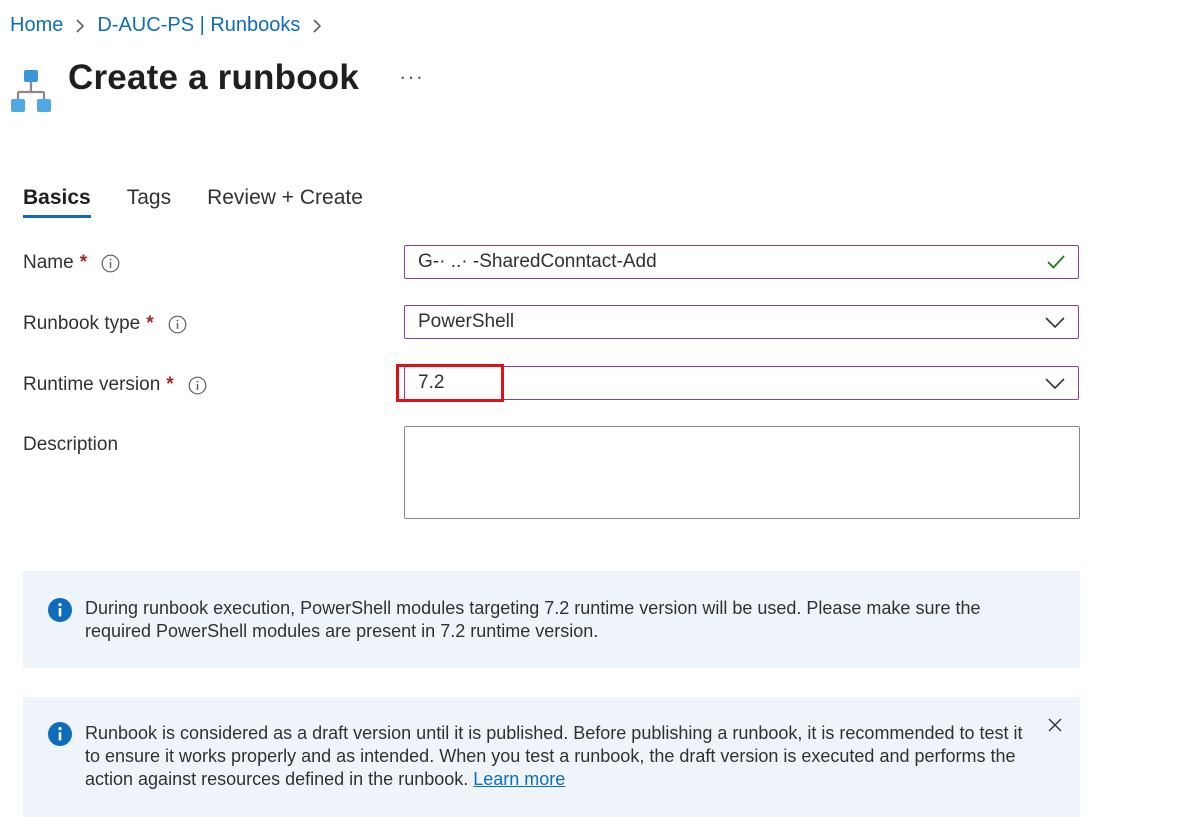 This screenshot has width=1200, height=826. What do you see at coordinates (92, 384) in the screenshot?
I see `runtime-version-label-text: Runtime version` at bounding box center [92, 384].